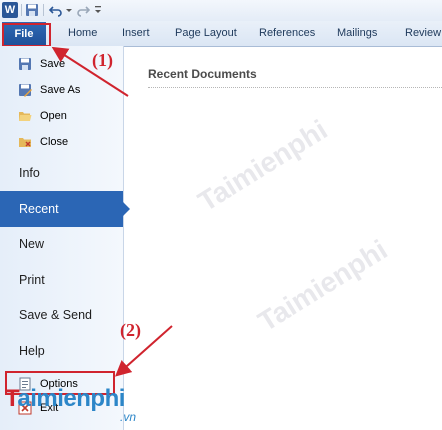  I want to click on word-app-icon: W, so click(10, 10).